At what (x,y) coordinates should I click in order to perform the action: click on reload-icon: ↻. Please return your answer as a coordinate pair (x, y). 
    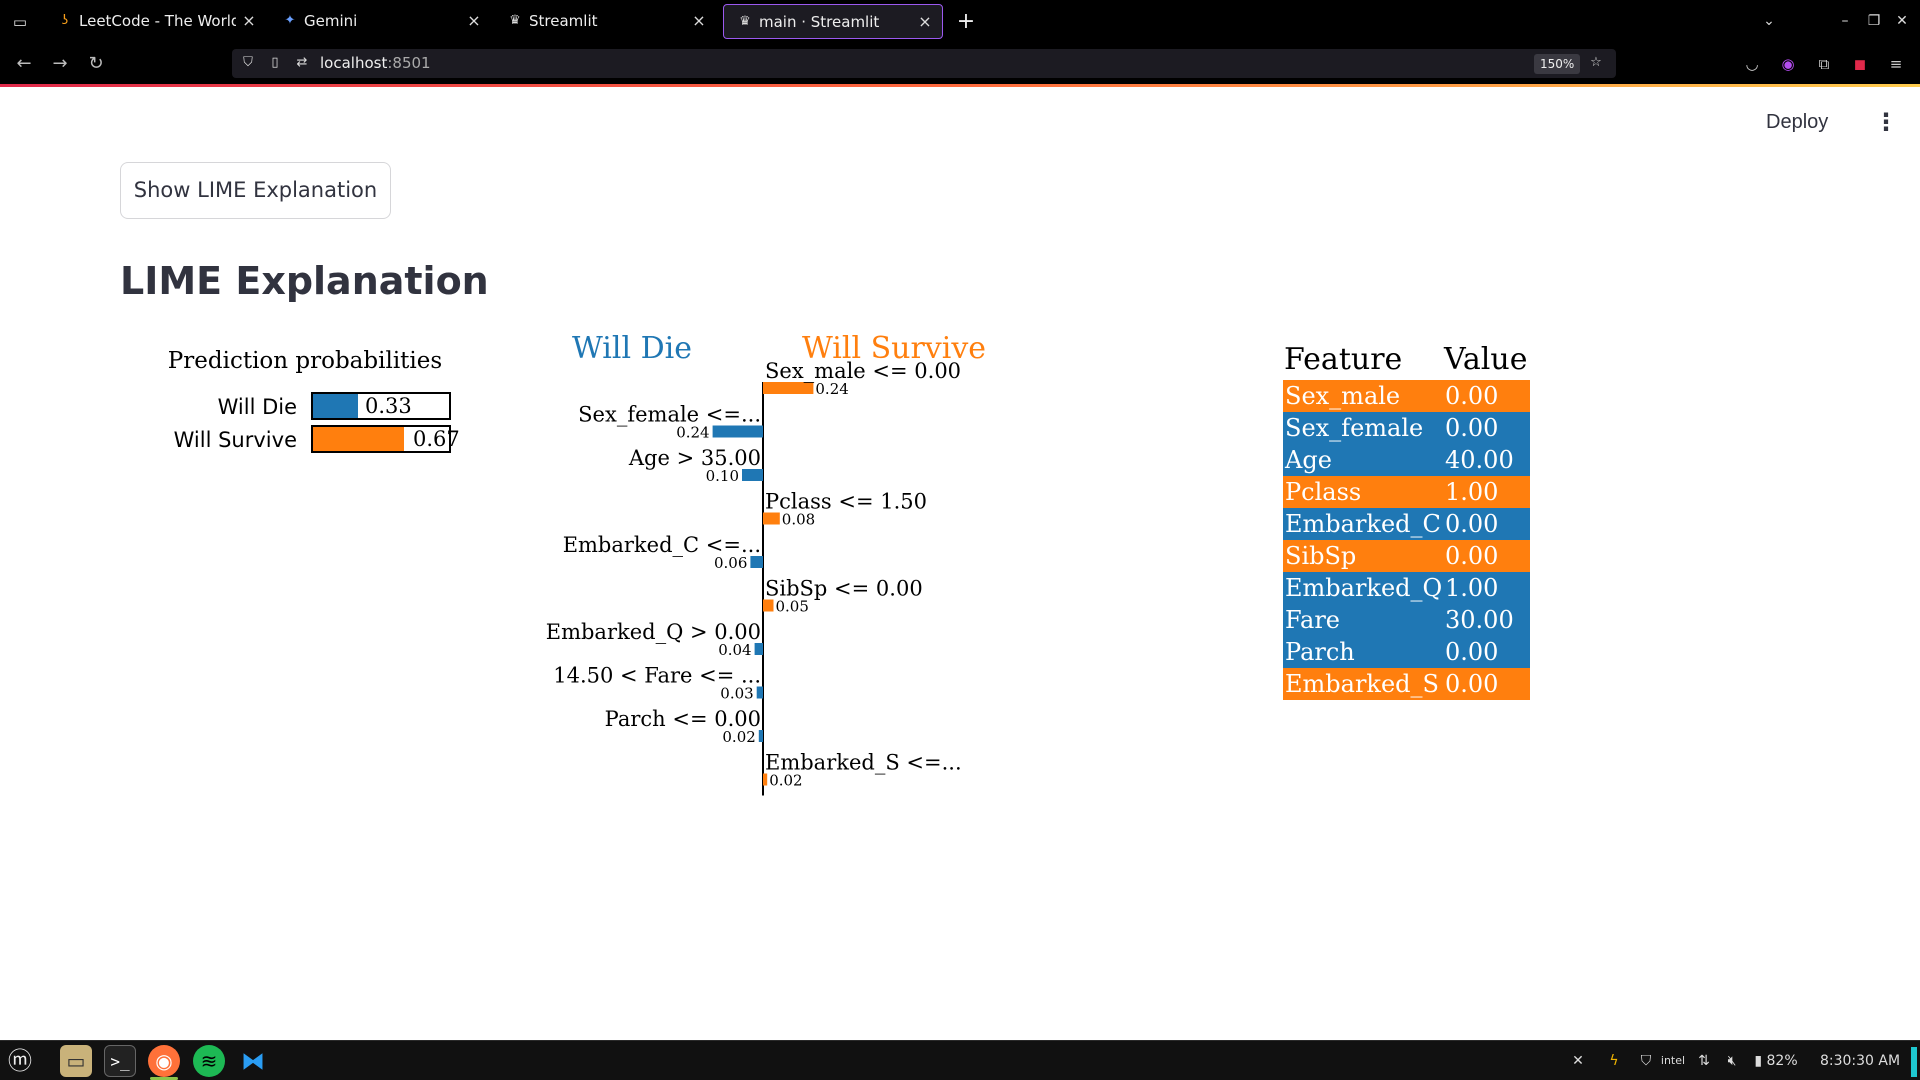
    Looking at the image, I should click on (96, 64).